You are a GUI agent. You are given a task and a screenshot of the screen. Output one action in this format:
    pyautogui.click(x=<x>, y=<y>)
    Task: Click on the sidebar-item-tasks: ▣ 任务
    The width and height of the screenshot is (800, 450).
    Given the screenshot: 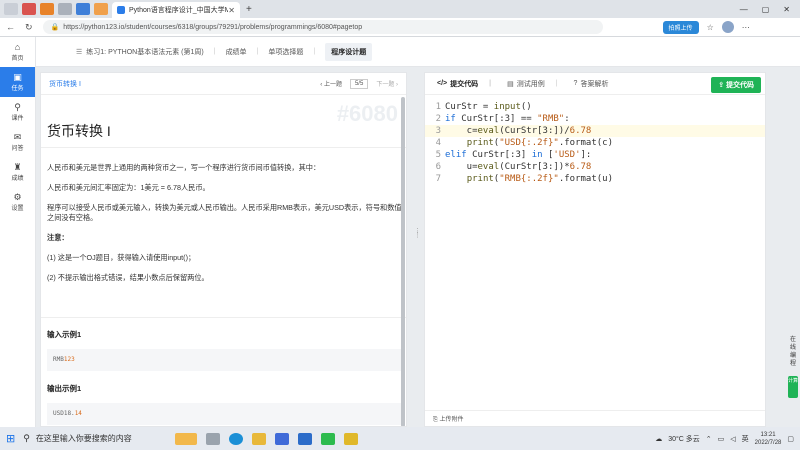 What is the action you would take?
    pyautogui.click(x=17, y=82)
    